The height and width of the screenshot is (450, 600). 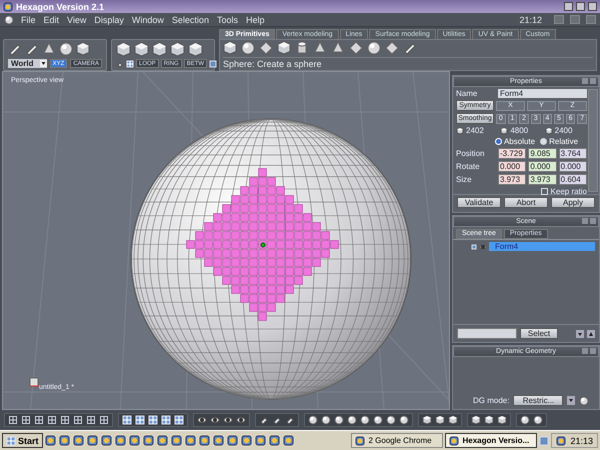 I want to click on grid-icon, so click(x=130, y=64).